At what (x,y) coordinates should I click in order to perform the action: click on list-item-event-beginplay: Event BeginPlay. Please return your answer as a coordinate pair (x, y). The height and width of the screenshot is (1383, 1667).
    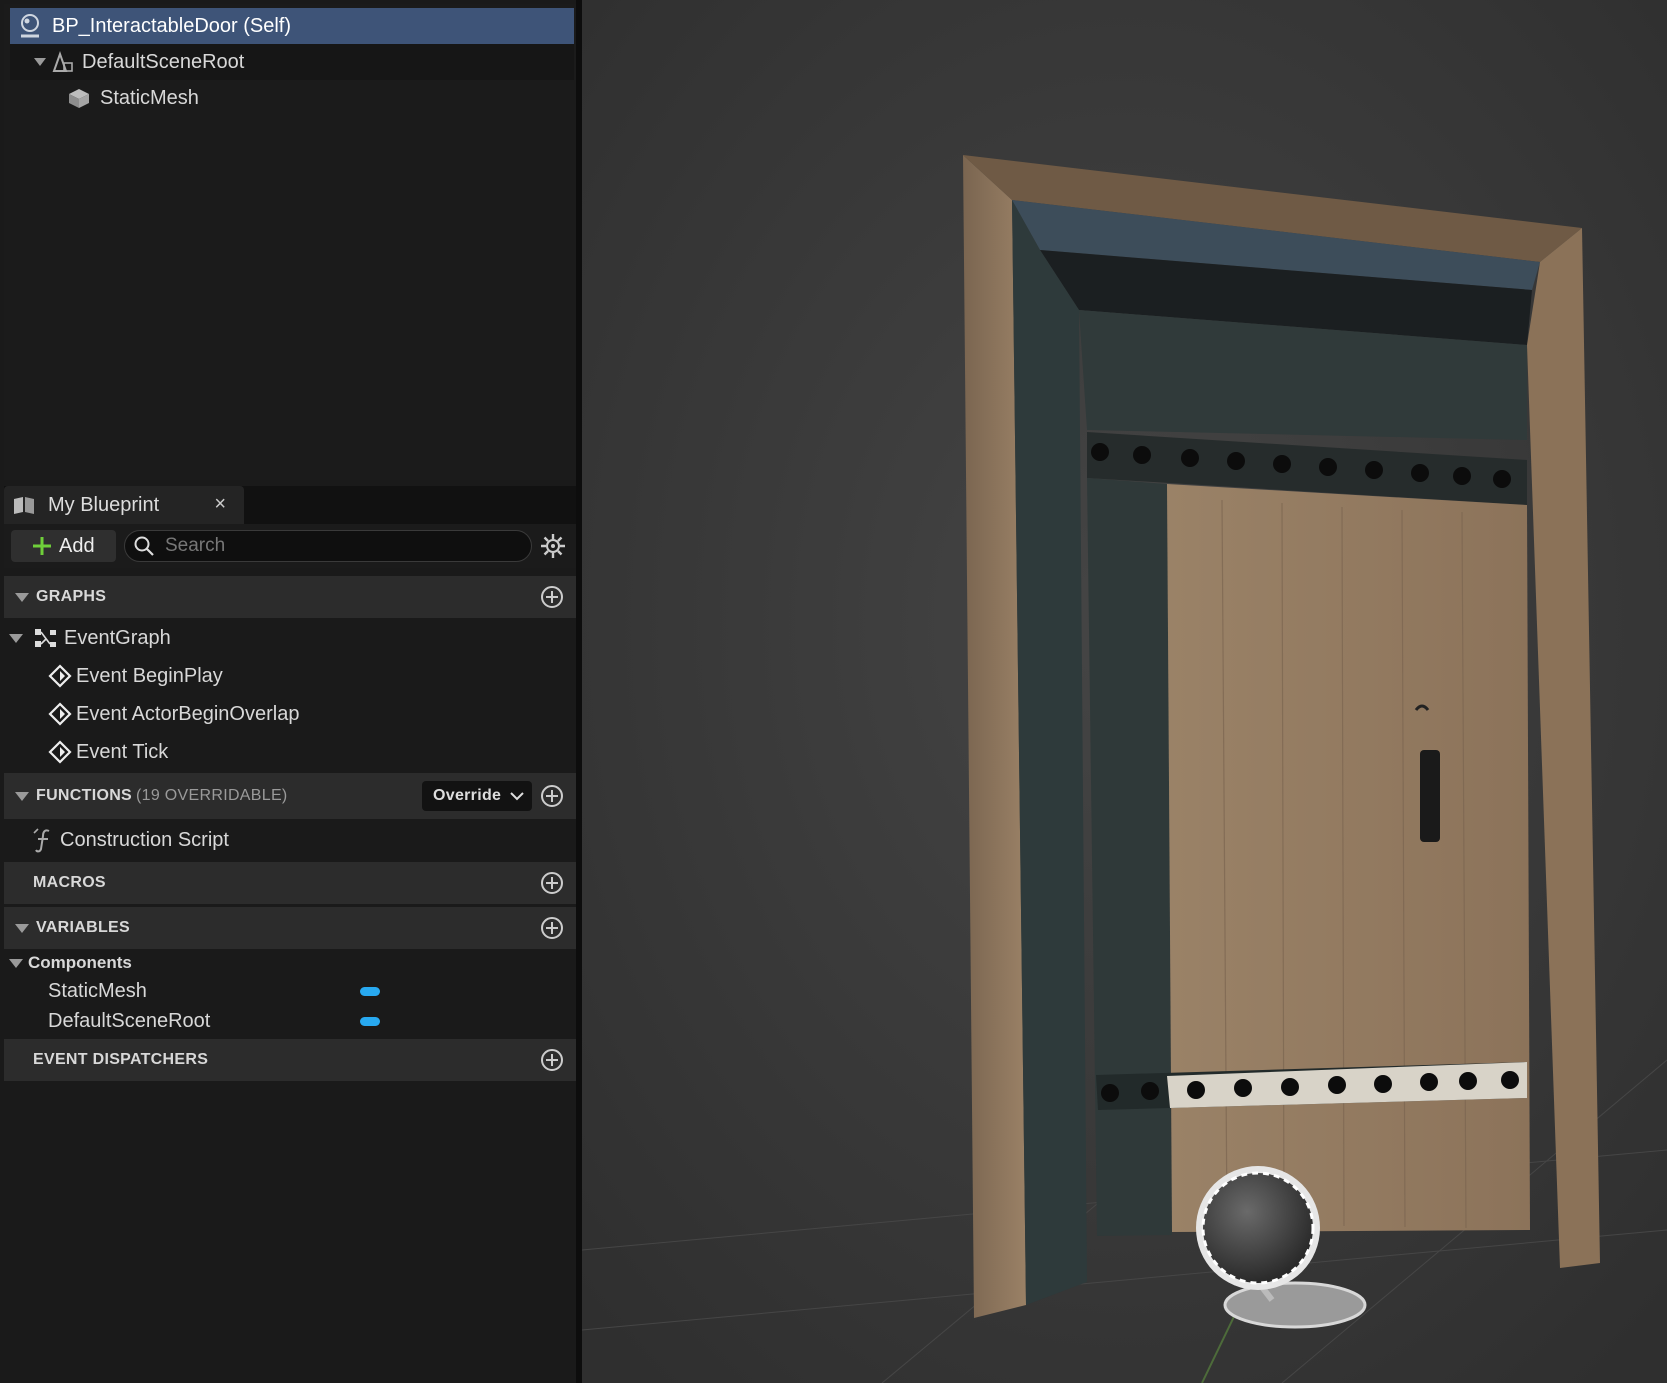
    Looking at the image, I should click on (135, 676).